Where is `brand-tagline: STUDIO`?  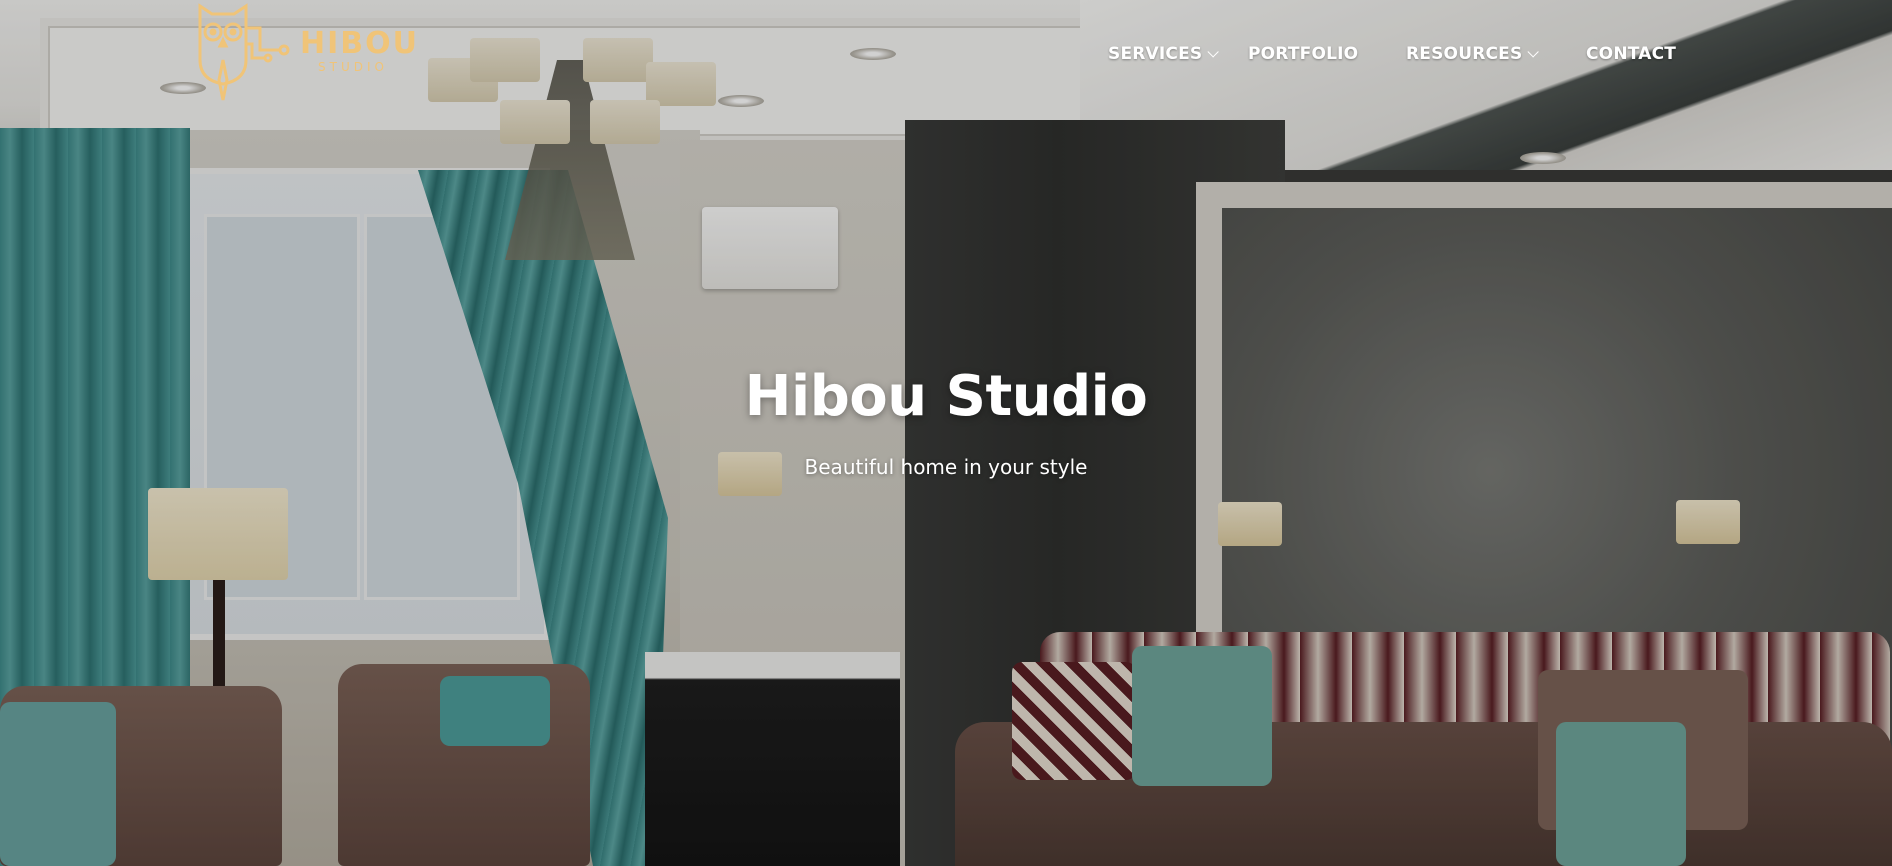
brand-tagline: STUDIO is located at coordinates (353, 67).